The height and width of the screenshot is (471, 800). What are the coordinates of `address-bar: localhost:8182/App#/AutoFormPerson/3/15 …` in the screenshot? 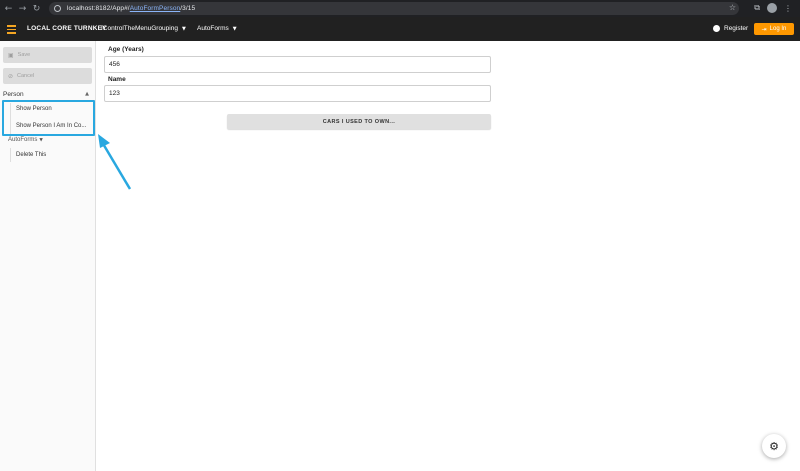 It's located at (394, 8).